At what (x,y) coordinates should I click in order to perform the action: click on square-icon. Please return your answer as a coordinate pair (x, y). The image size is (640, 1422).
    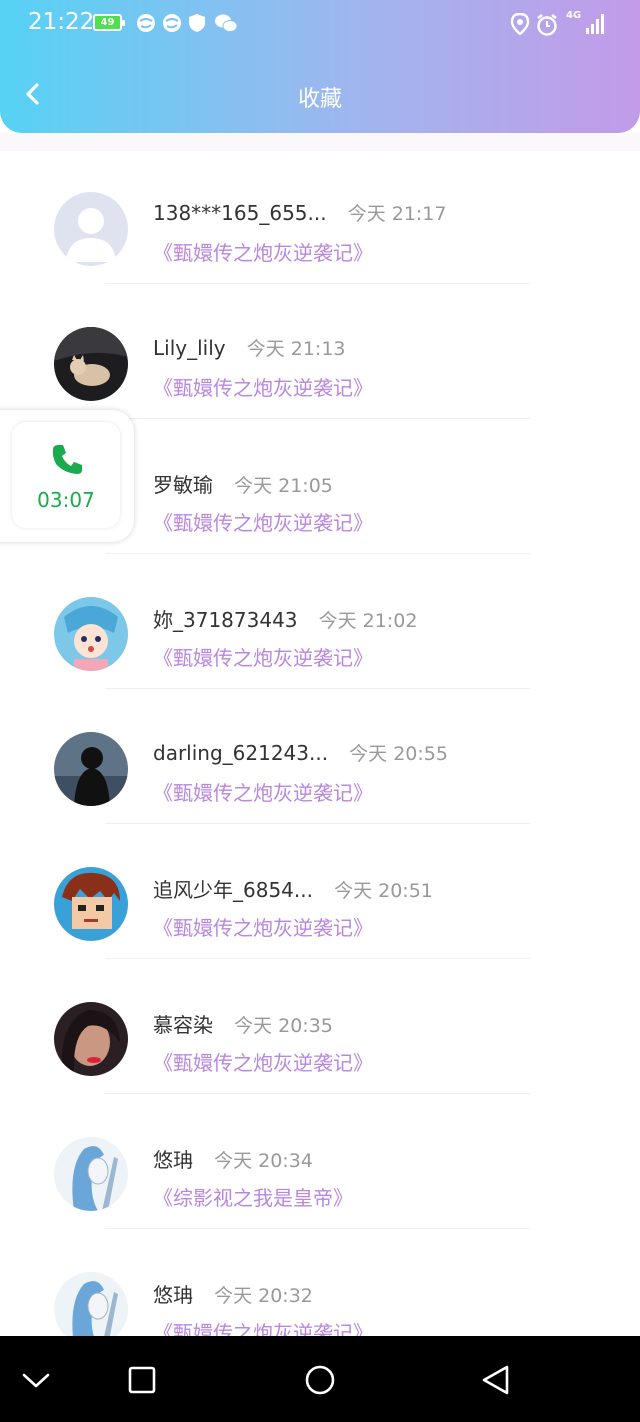
    Looking at the image, I should click on (142, 1380).